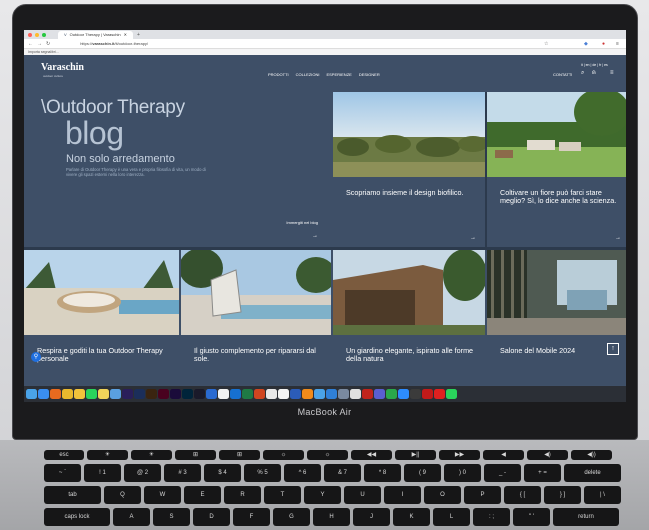 The image size is (649, 530). I want to click on key-: | \, so click(602, 495).